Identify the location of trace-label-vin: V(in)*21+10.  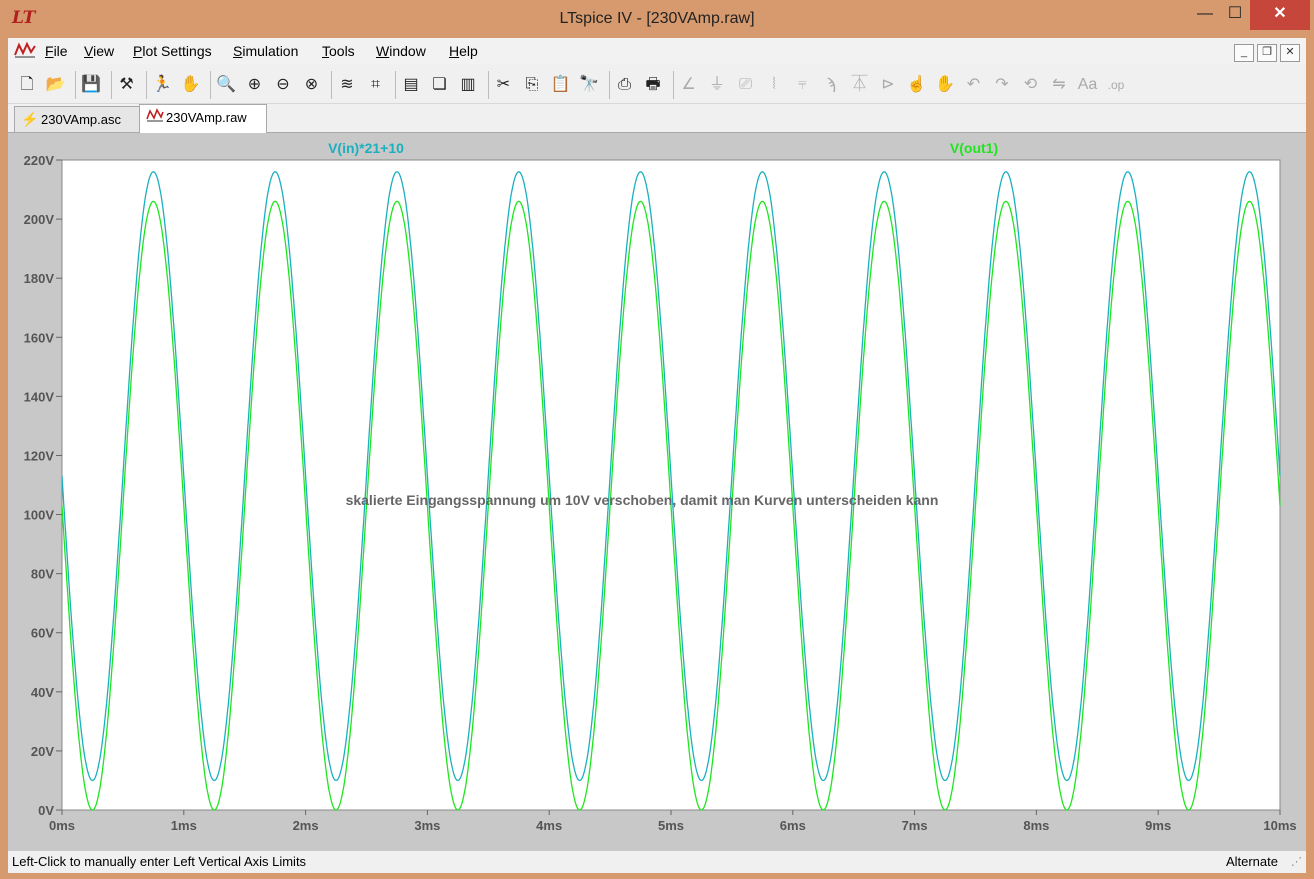
(366, 148).